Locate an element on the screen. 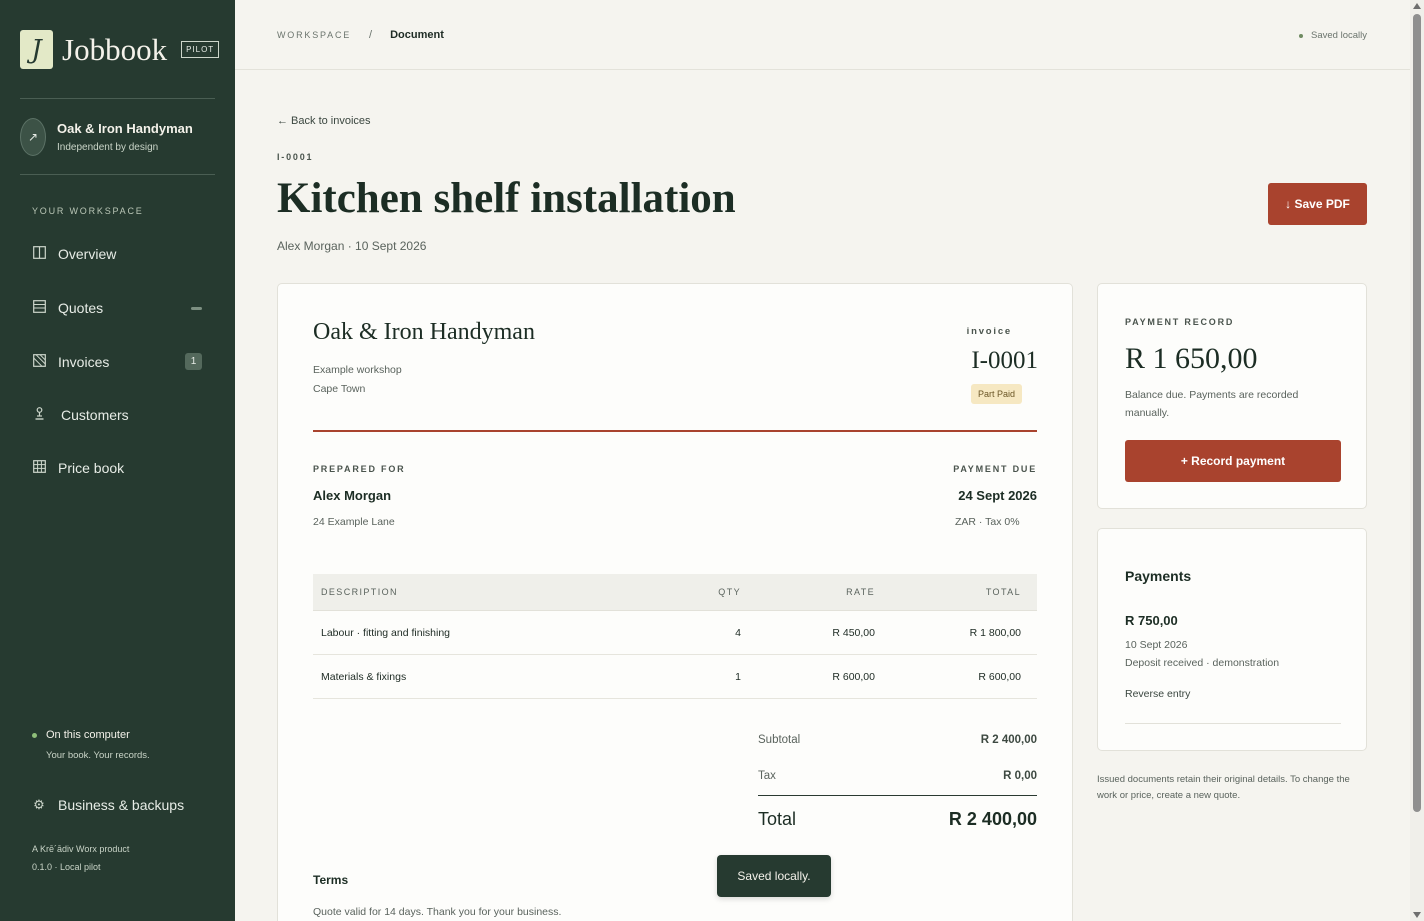 This screenshot has width=1424, height=921. sidebar-item-business-backups: ⚙ Business & backups is located at coordinates (108, 805).